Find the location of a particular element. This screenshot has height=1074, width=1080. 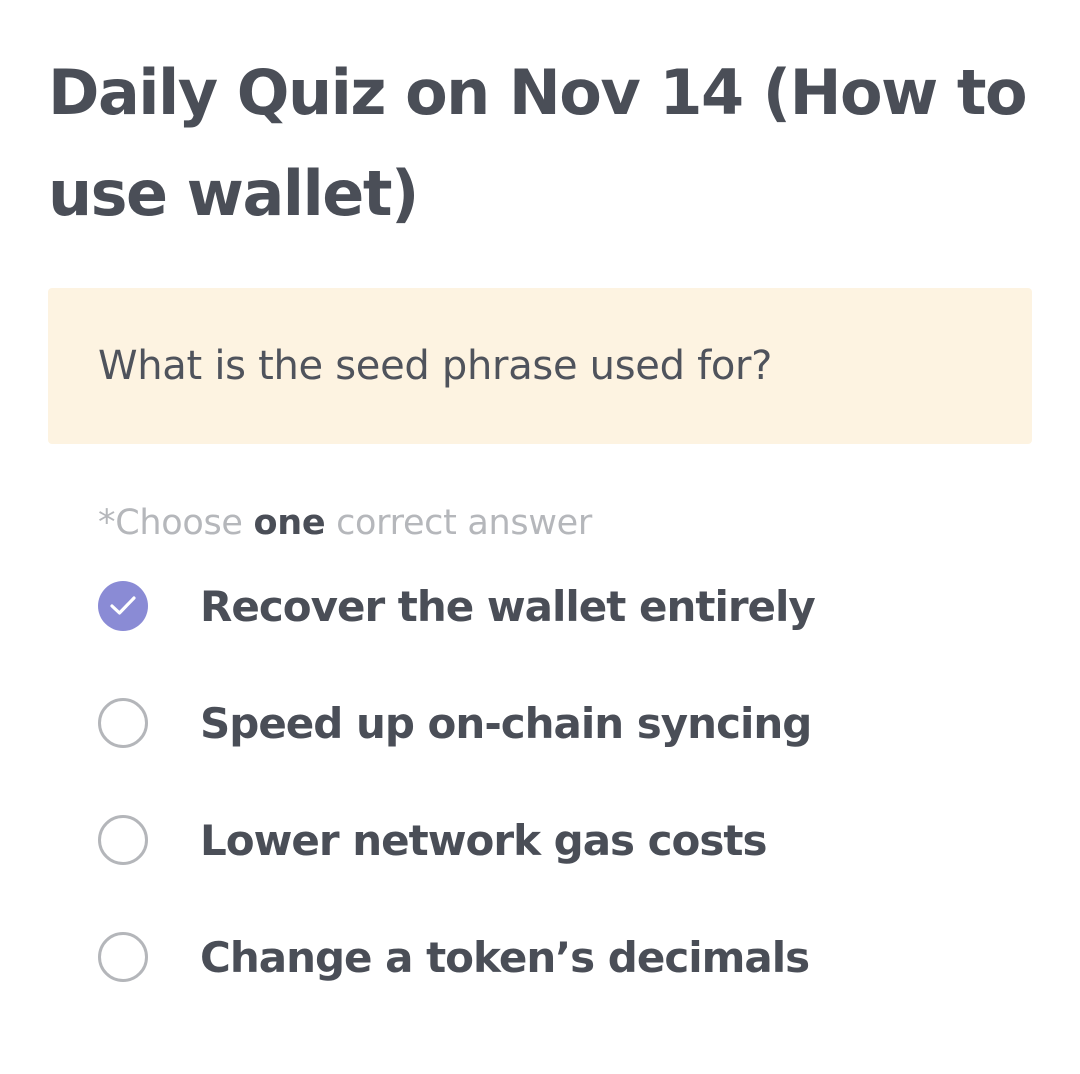

answer-option-label: Recover the wallet entirely is located at coordinates (508, 606).